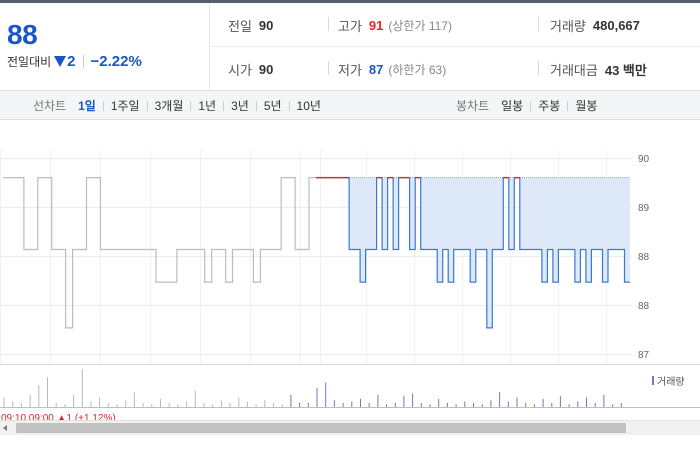 The width and height of the screenshot is (700, 450). What do you see at coordinates (273, 105) in the screenshot?
I see `period-5years: 5년` at bounding box center [273, 105].